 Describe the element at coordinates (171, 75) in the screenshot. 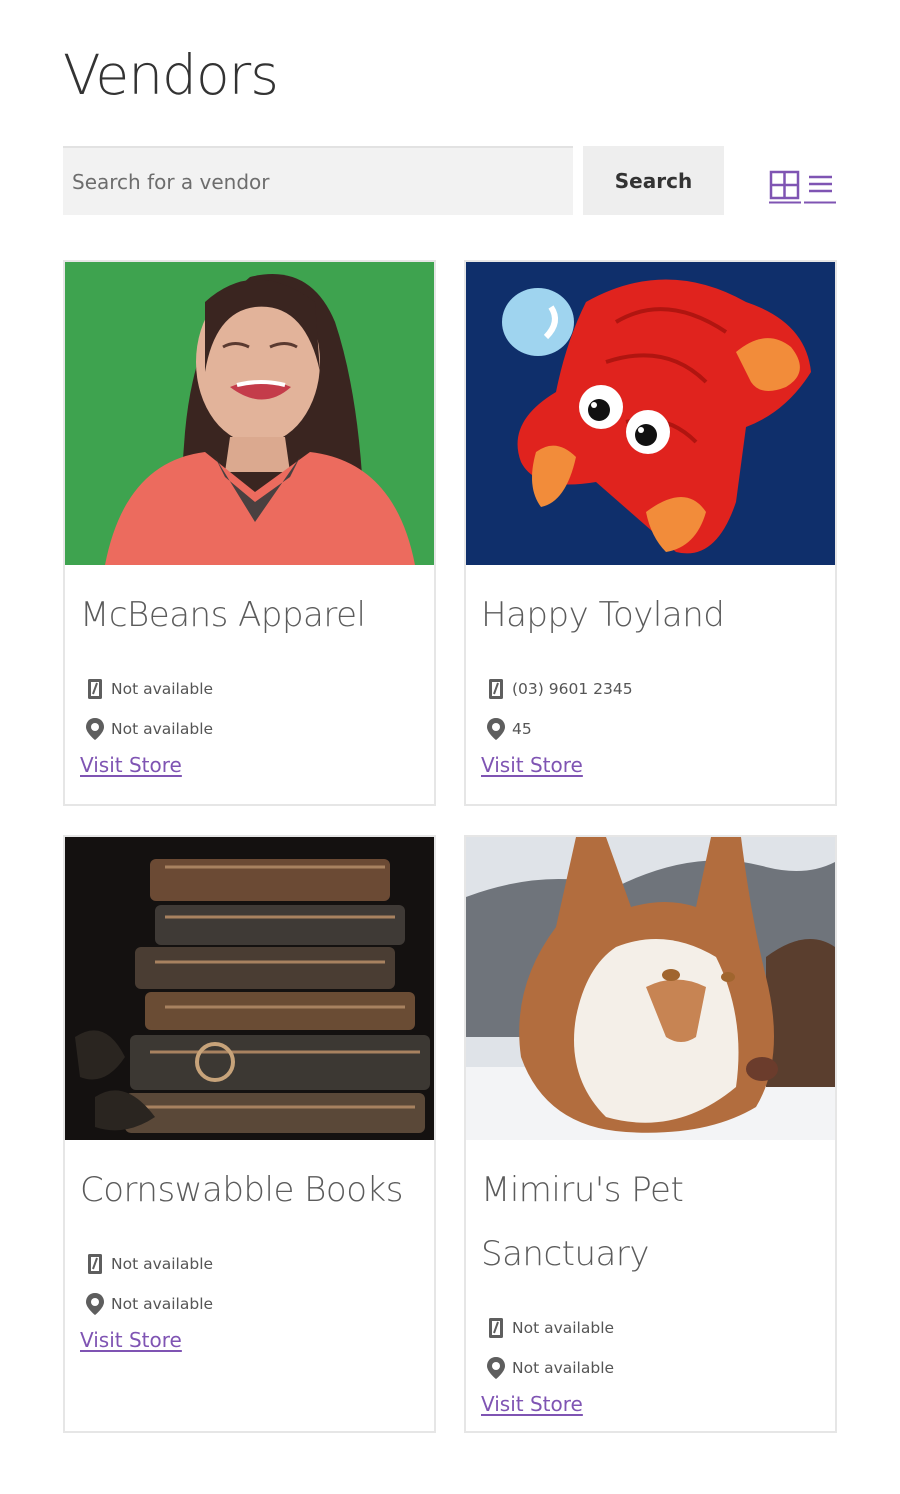

I see `page-title: Vendors` at that location.